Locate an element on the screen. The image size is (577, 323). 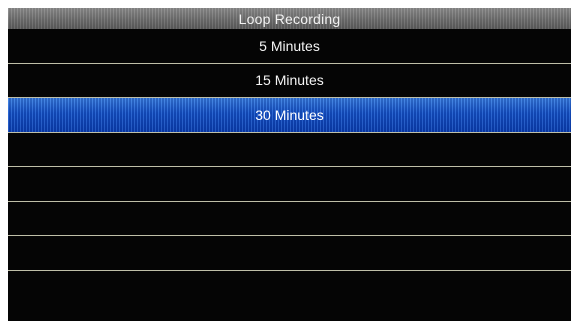
option-30-minutes-selected: 30 Minutes is located at coordinates (289, 115).